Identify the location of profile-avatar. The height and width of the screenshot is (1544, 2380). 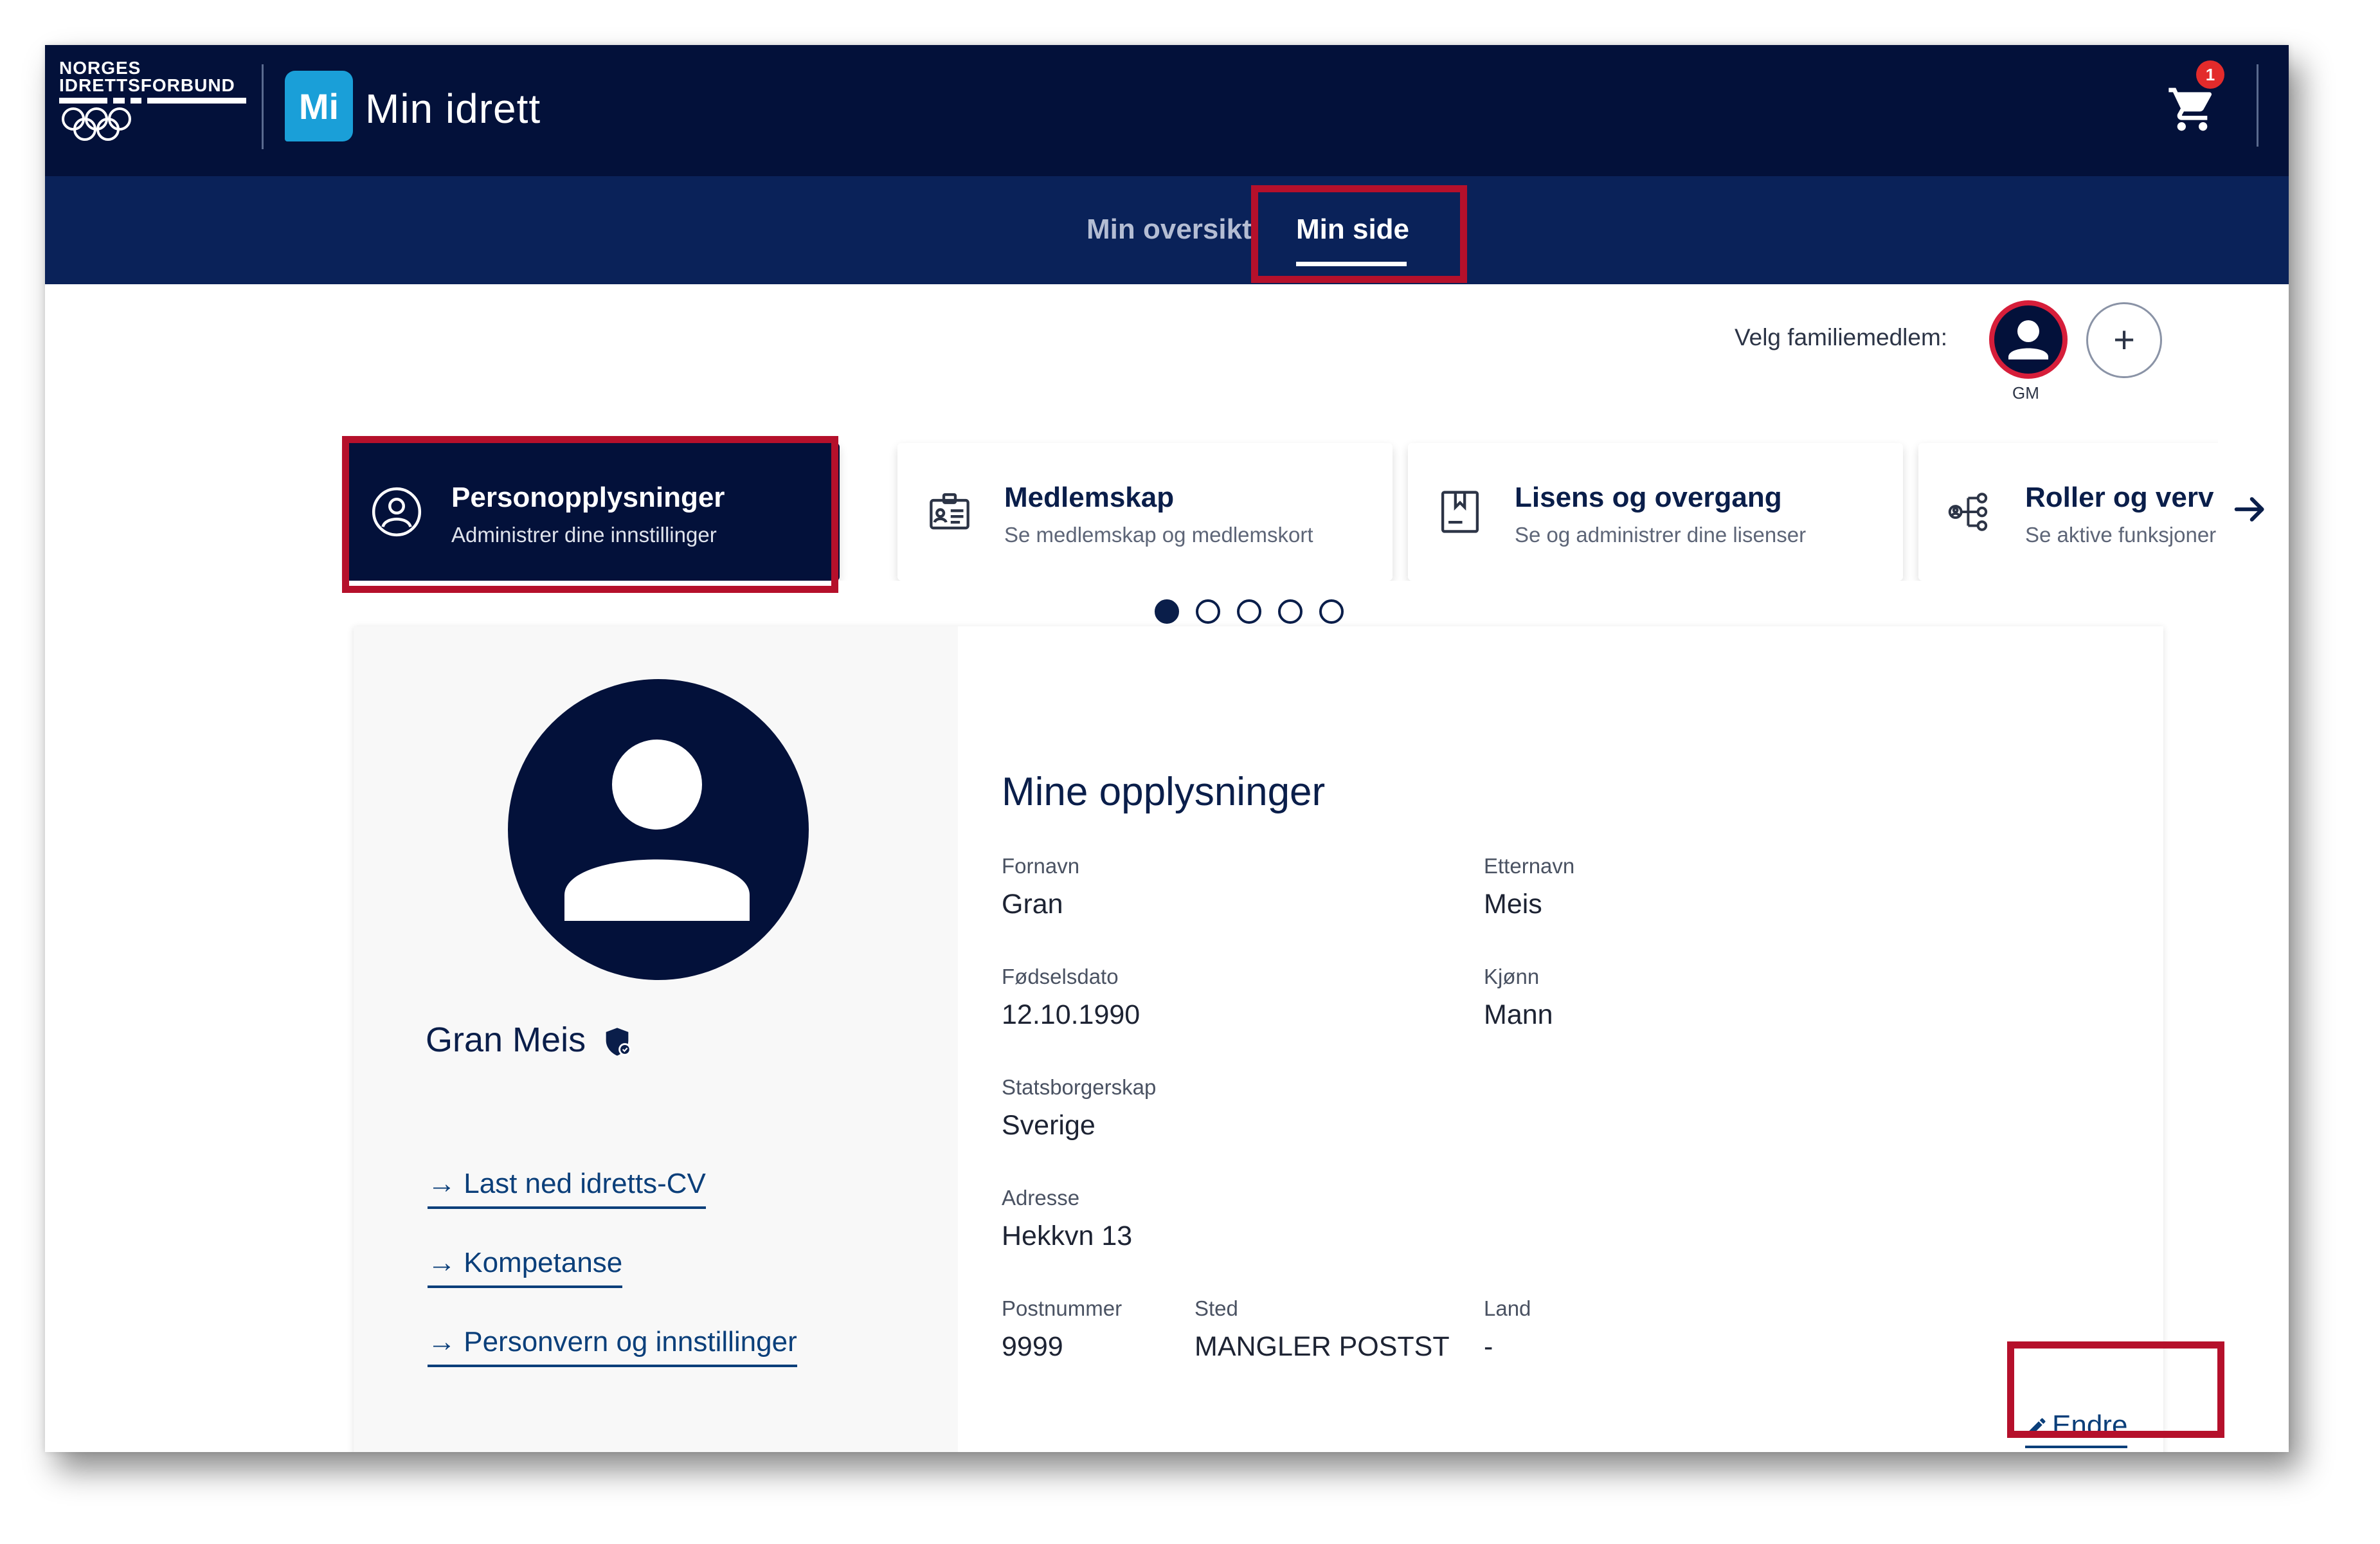
(659, 830).